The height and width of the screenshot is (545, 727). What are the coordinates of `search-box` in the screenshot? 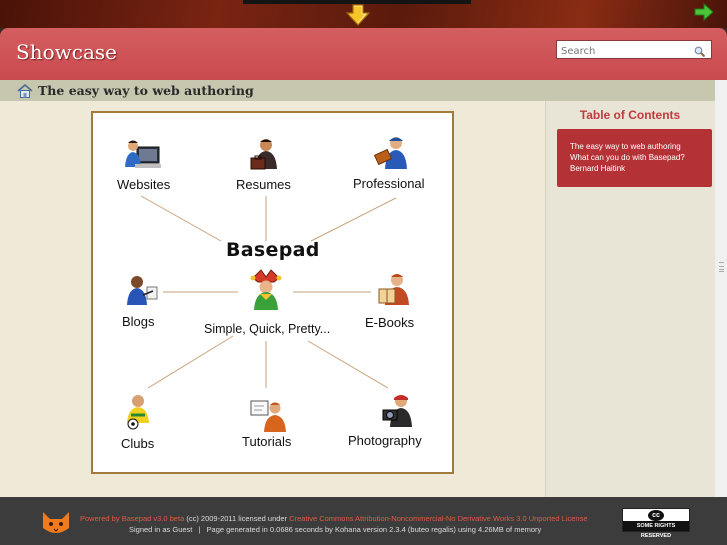 It's located at (634, 50).